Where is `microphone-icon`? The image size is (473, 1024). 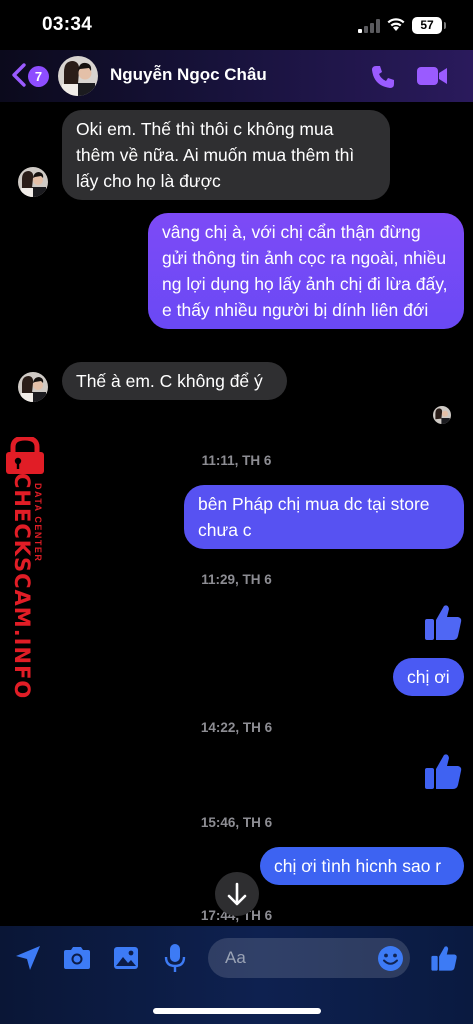 microphone-icon is located at coordinates (175, 958).